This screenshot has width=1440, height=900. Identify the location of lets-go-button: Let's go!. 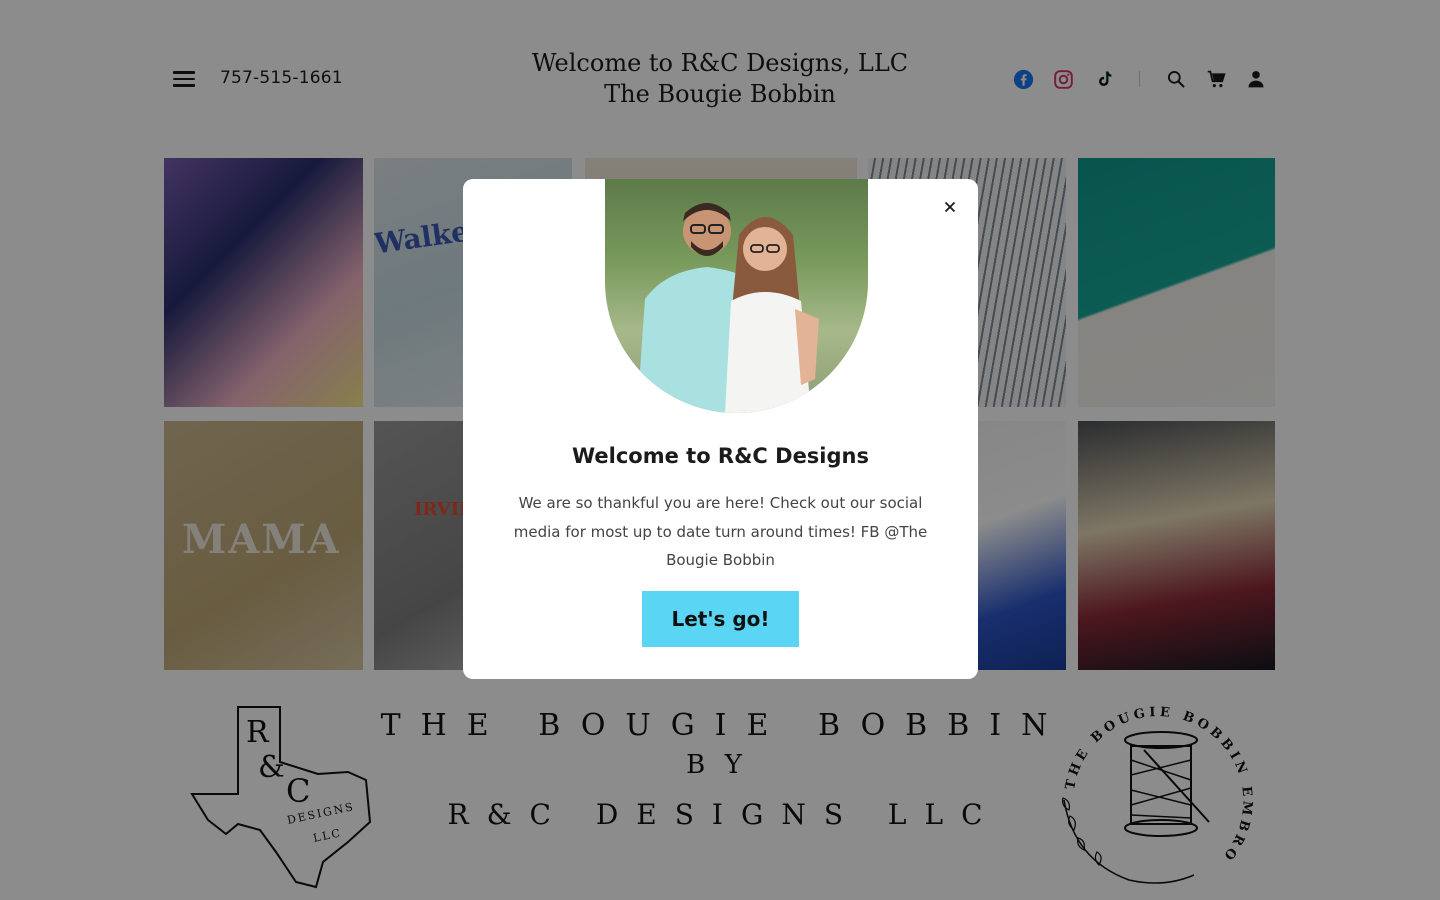
(720, 619).